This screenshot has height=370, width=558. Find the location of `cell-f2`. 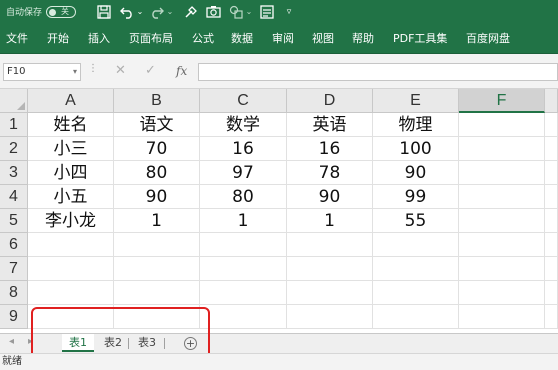

cell-f2 is located at coordinates (502, 149).